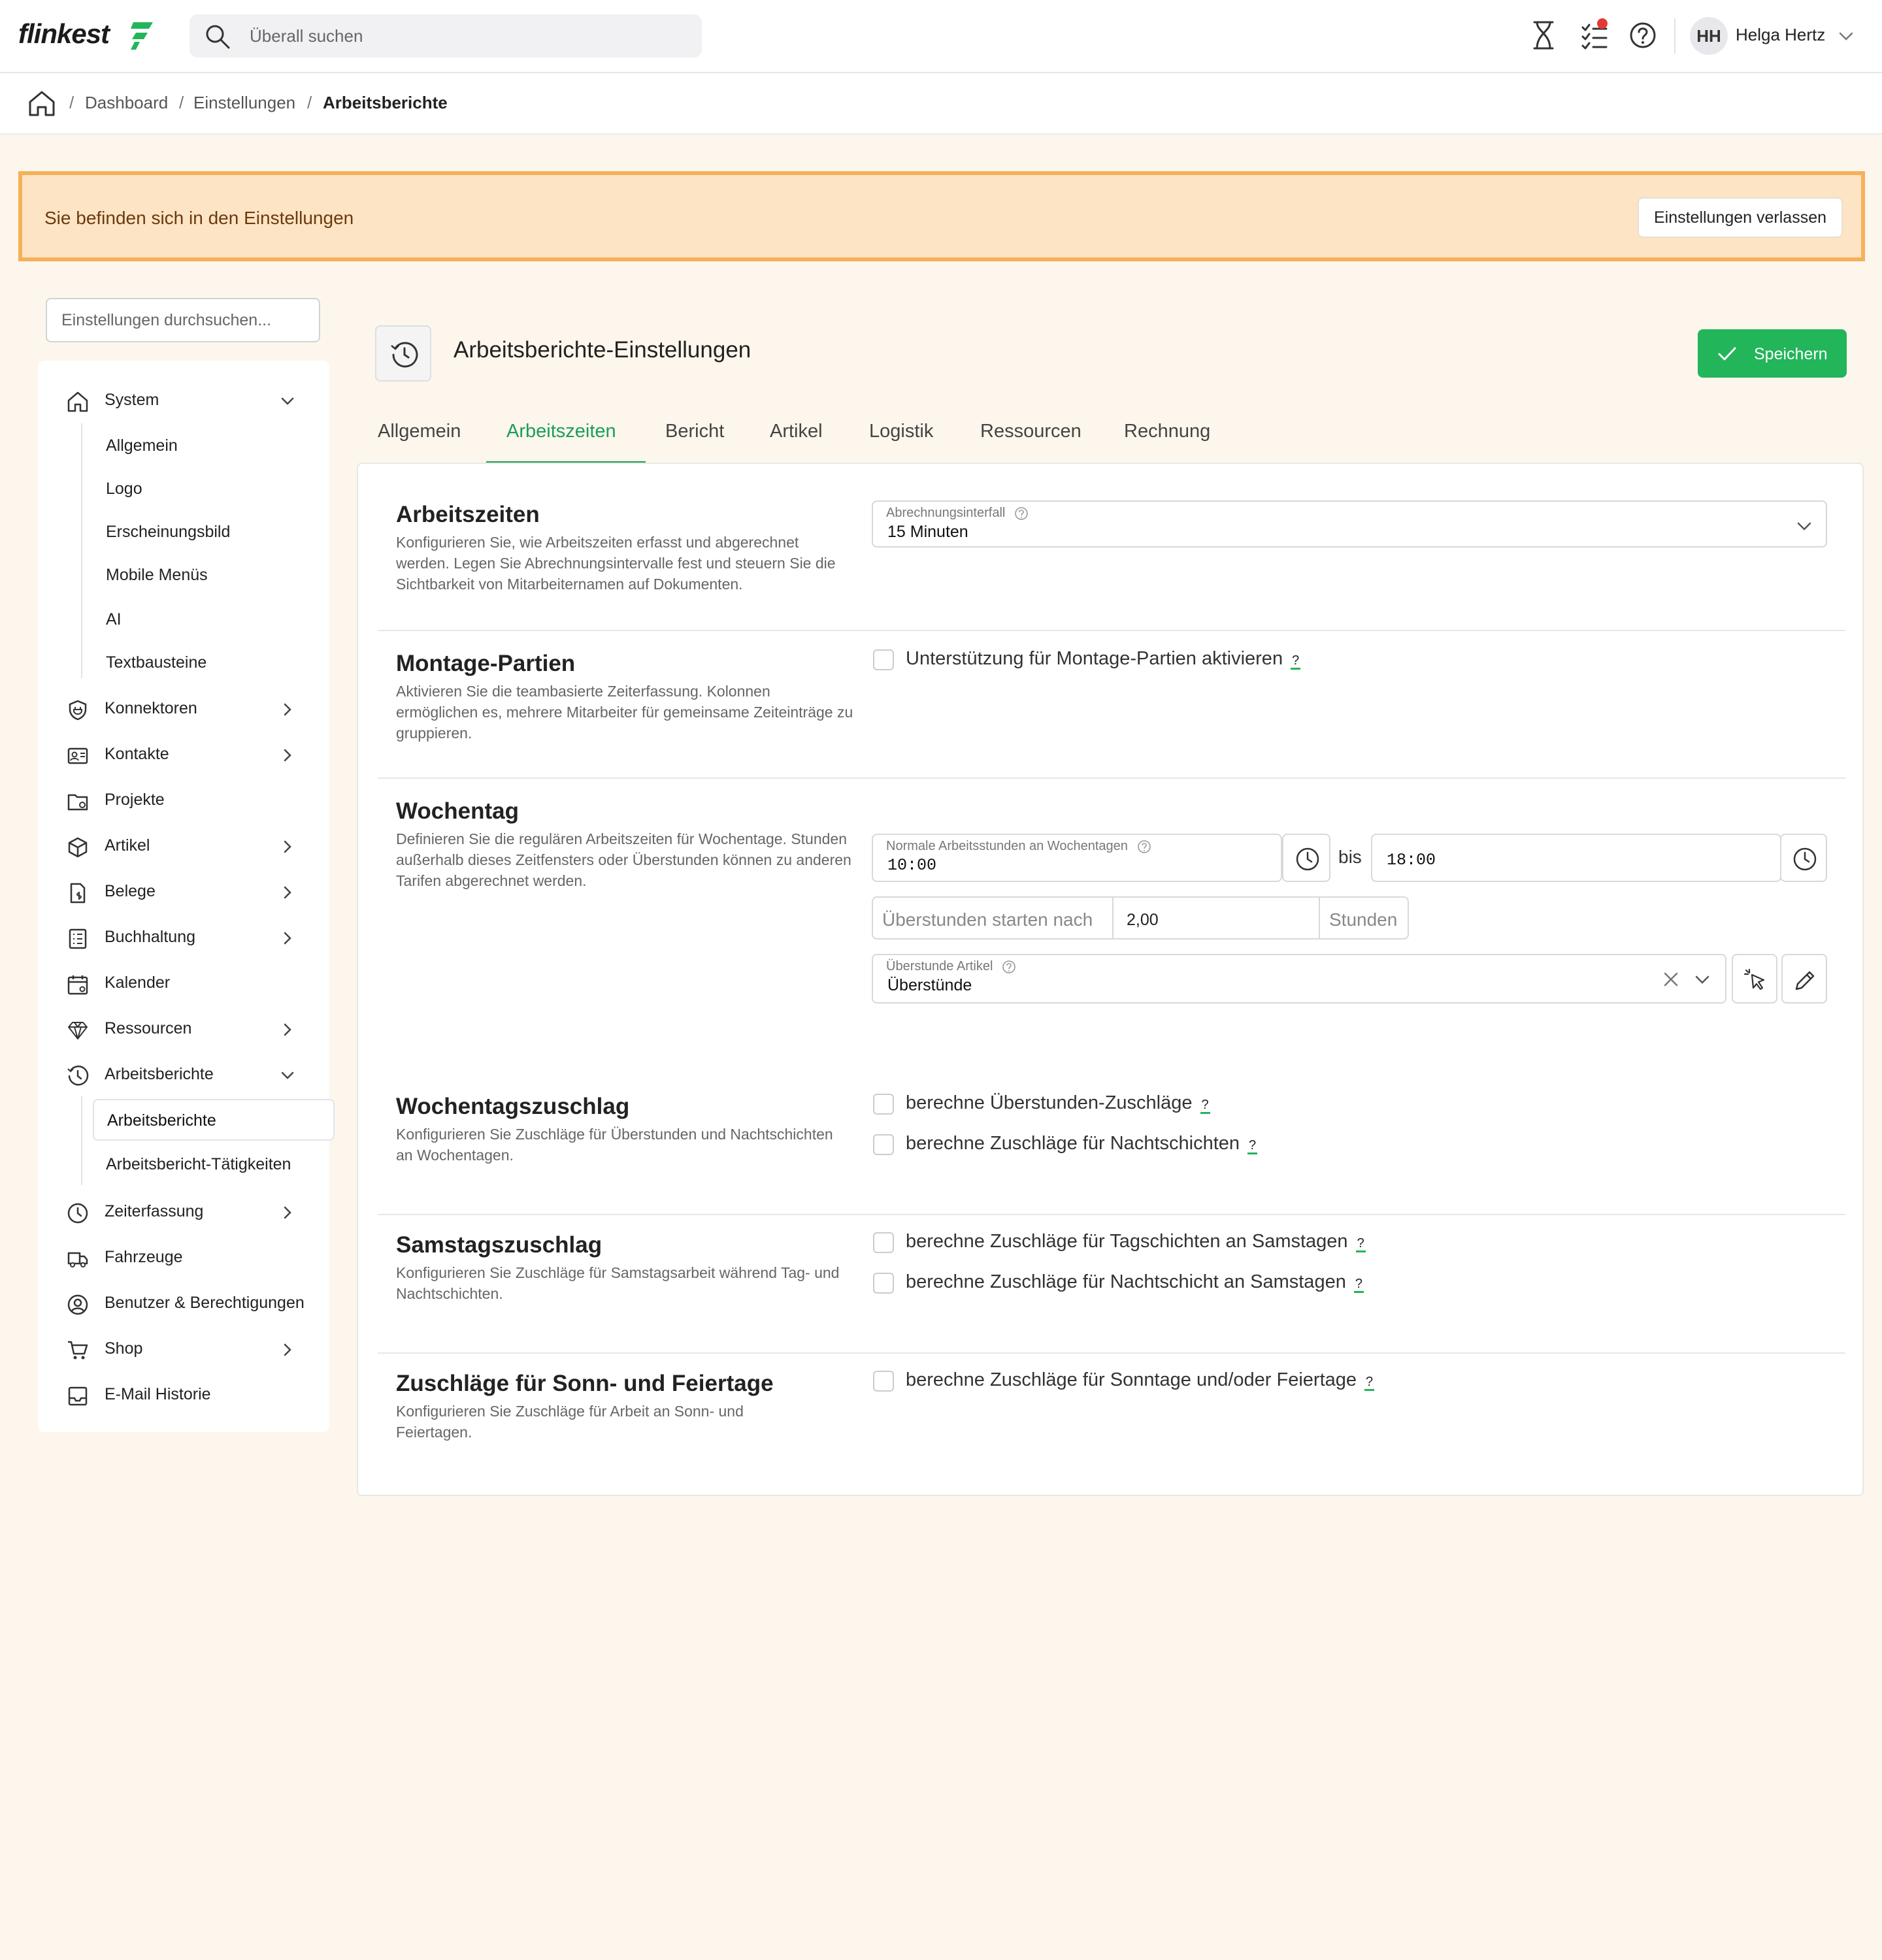  Describe the element at coordinates (1111, 1353) in the screenshot. I see `section-divider` at that location.